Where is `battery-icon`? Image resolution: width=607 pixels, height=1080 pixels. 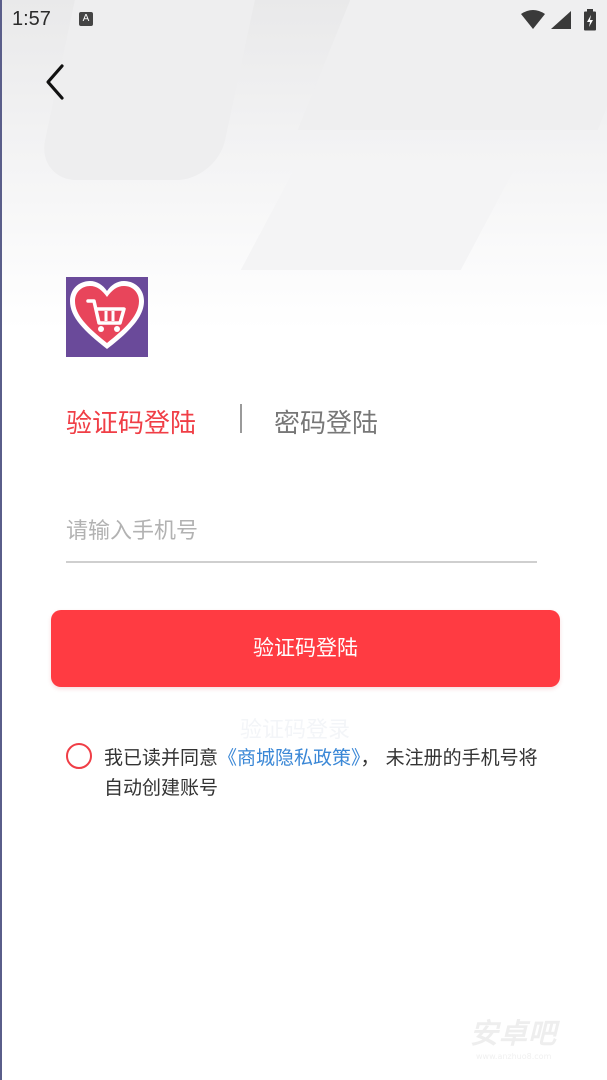
battery-icon is located at coordinates (590, 20).